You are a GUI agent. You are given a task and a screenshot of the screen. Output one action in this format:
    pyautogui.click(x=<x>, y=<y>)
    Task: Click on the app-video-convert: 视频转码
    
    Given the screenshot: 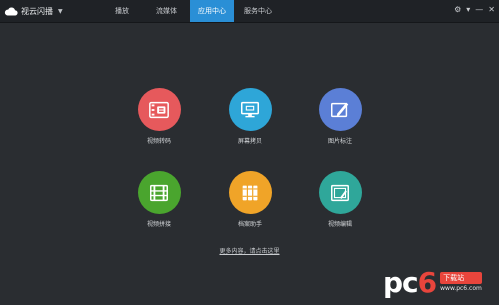 What is the action you would take?
    pyautogui.click(x=159, y=116)
    